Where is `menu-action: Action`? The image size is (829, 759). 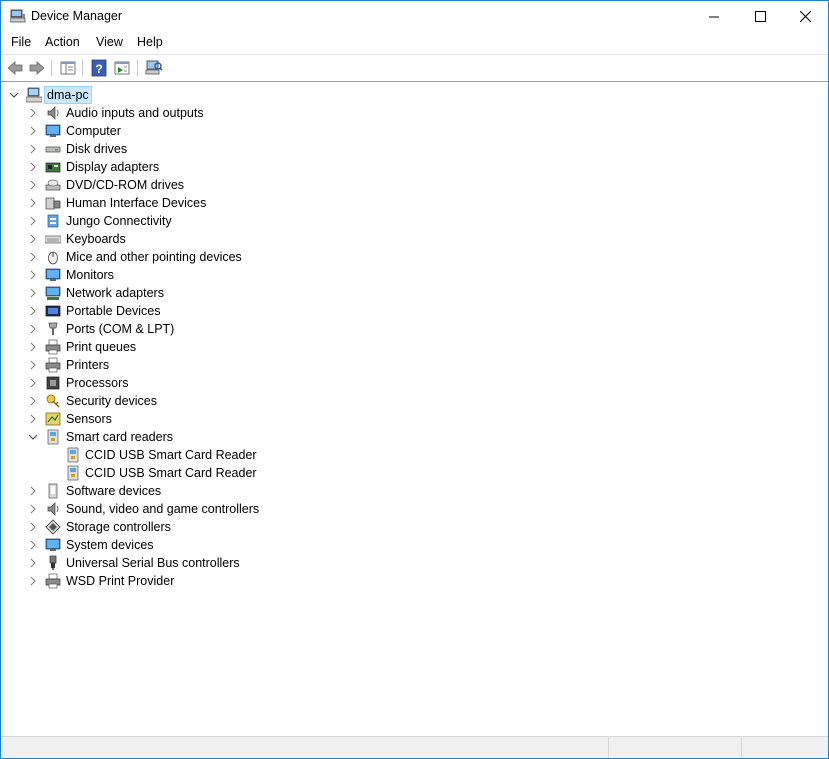 menu-action: Action is located at coordinates (62, 42).